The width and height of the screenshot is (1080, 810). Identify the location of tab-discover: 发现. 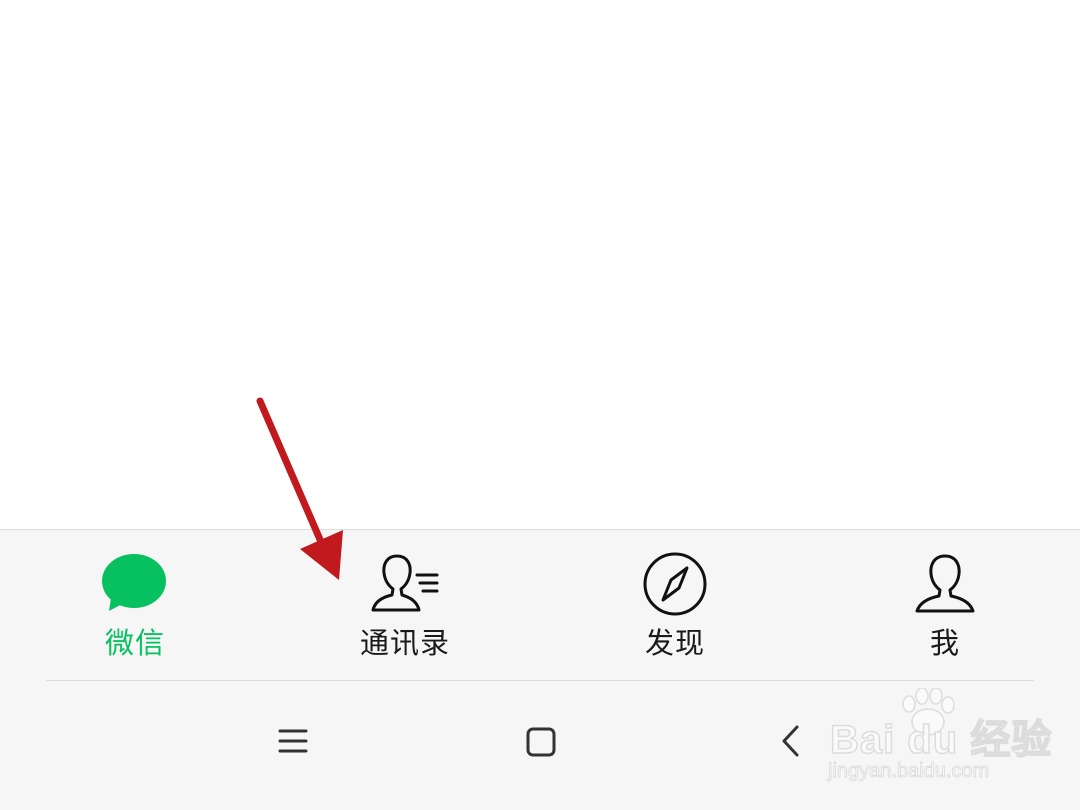
(675, 605).